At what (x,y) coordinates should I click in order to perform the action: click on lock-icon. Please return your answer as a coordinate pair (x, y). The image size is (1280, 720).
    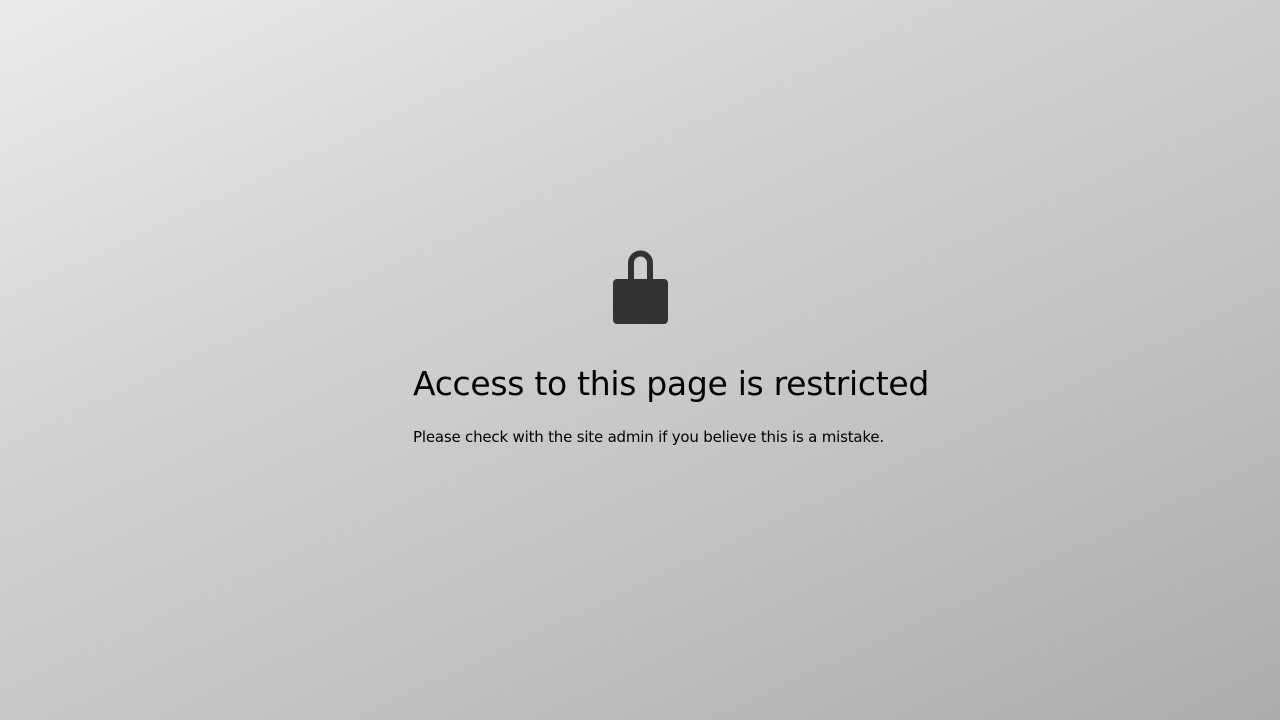
    Looking at the image, I should click on (640, 287).